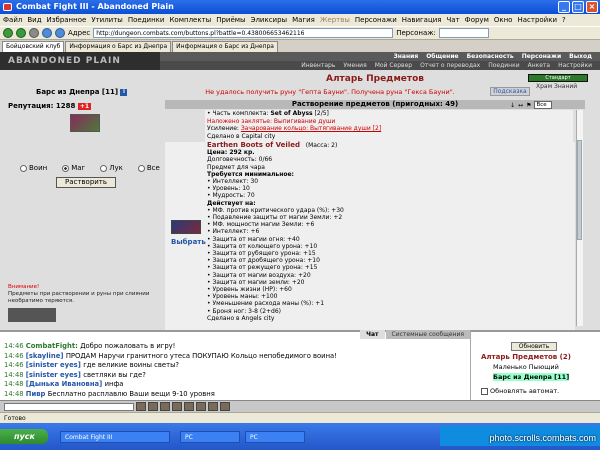 Image resolution: width=600 pixels, height=450 pixels. What do you see at coordinates (177, 406) in the screenshot?
I see `filter-icon` at bounding box center [177, 406].